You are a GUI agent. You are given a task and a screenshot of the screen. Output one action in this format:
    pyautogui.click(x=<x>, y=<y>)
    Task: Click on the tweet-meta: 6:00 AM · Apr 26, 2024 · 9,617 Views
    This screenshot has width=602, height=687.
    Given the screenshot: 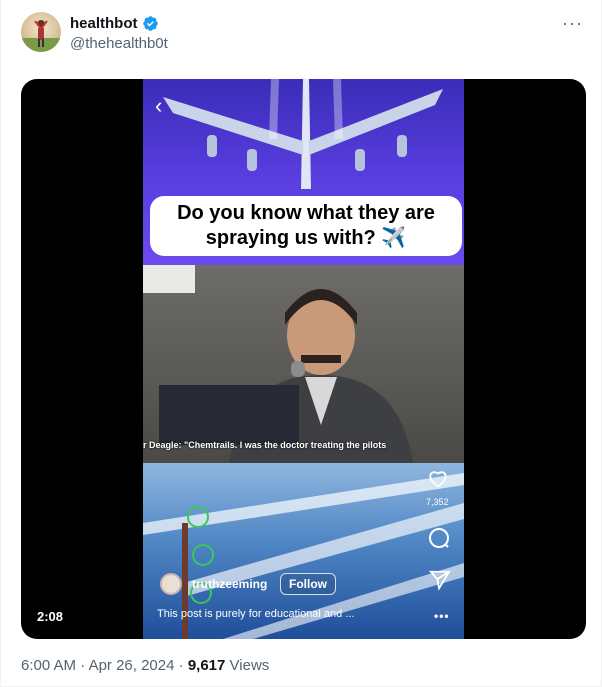 What is the action you would take?
    pyautogui.click(x=145, y=665)
    